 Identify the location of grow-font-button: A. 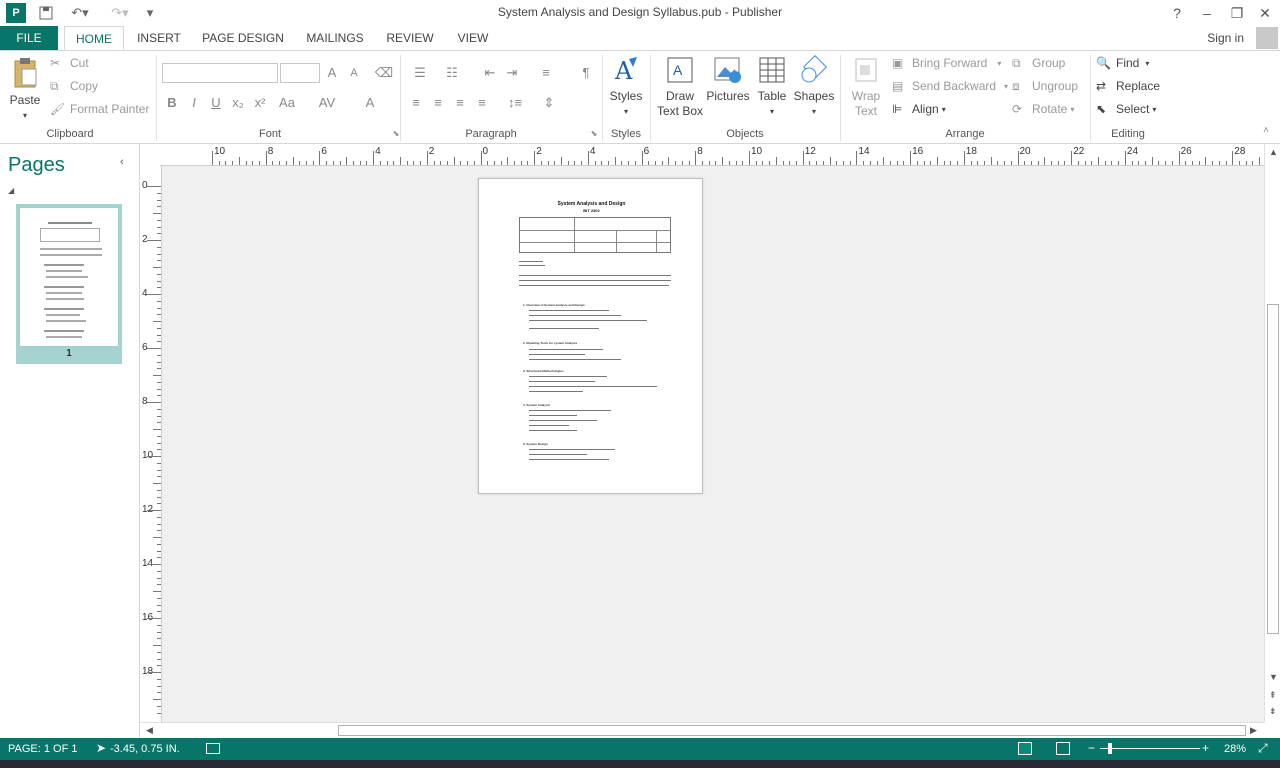
(332, 72).